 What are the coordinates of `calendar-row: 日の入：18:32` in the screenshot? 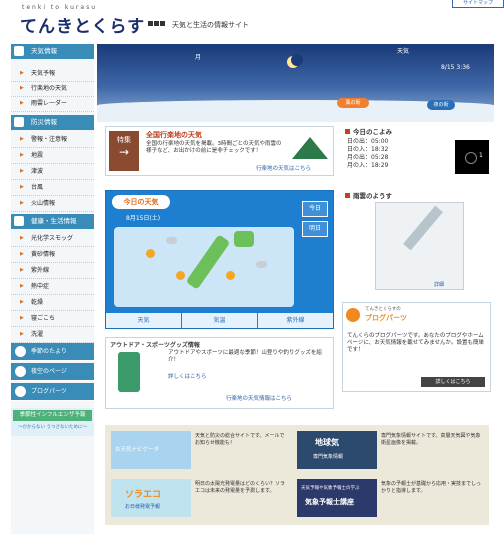 It's located at (368, 149).